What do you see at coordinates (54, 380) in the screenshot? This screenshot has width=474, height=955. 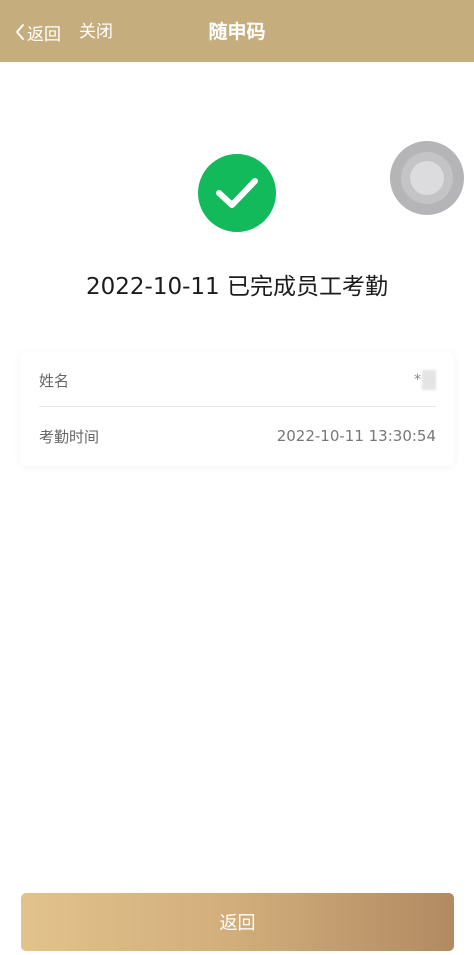 I see `name-label: 姓名` at bounding box center [54, 380].